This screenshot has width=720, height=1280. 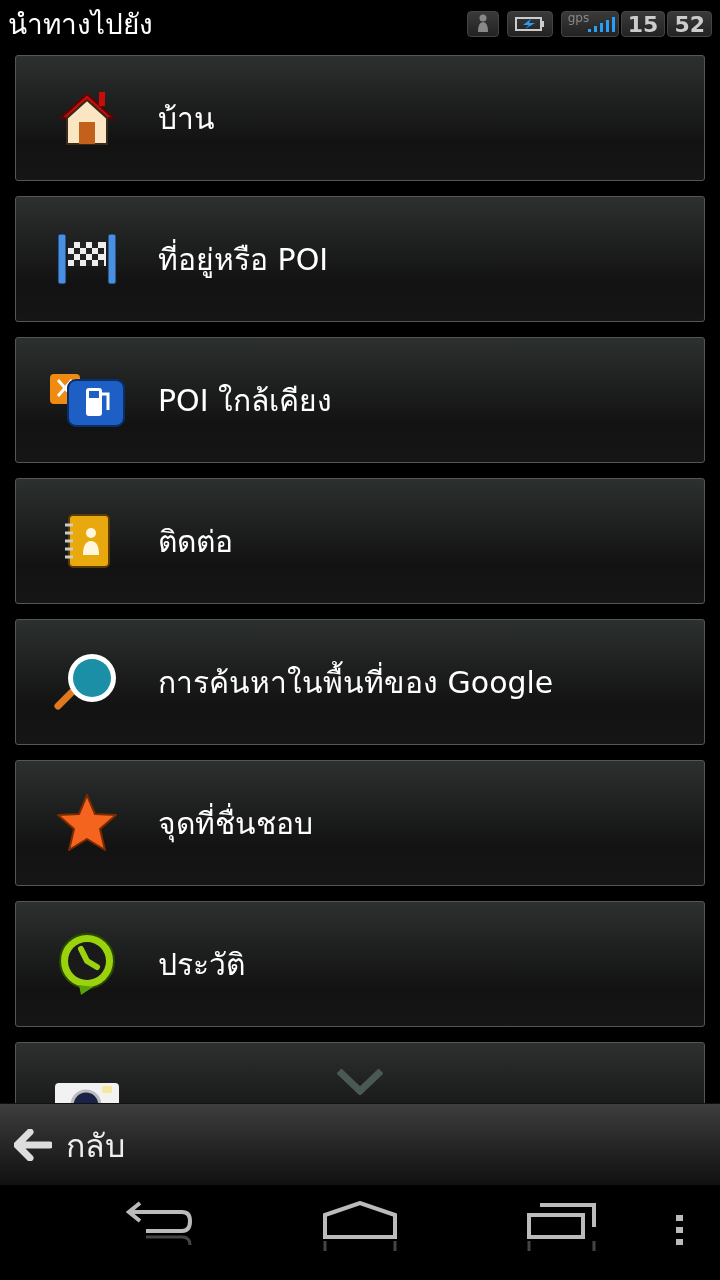 I want to click on menu-item: จุดที่ชื่นชอบ, so click(x=360, y=823).